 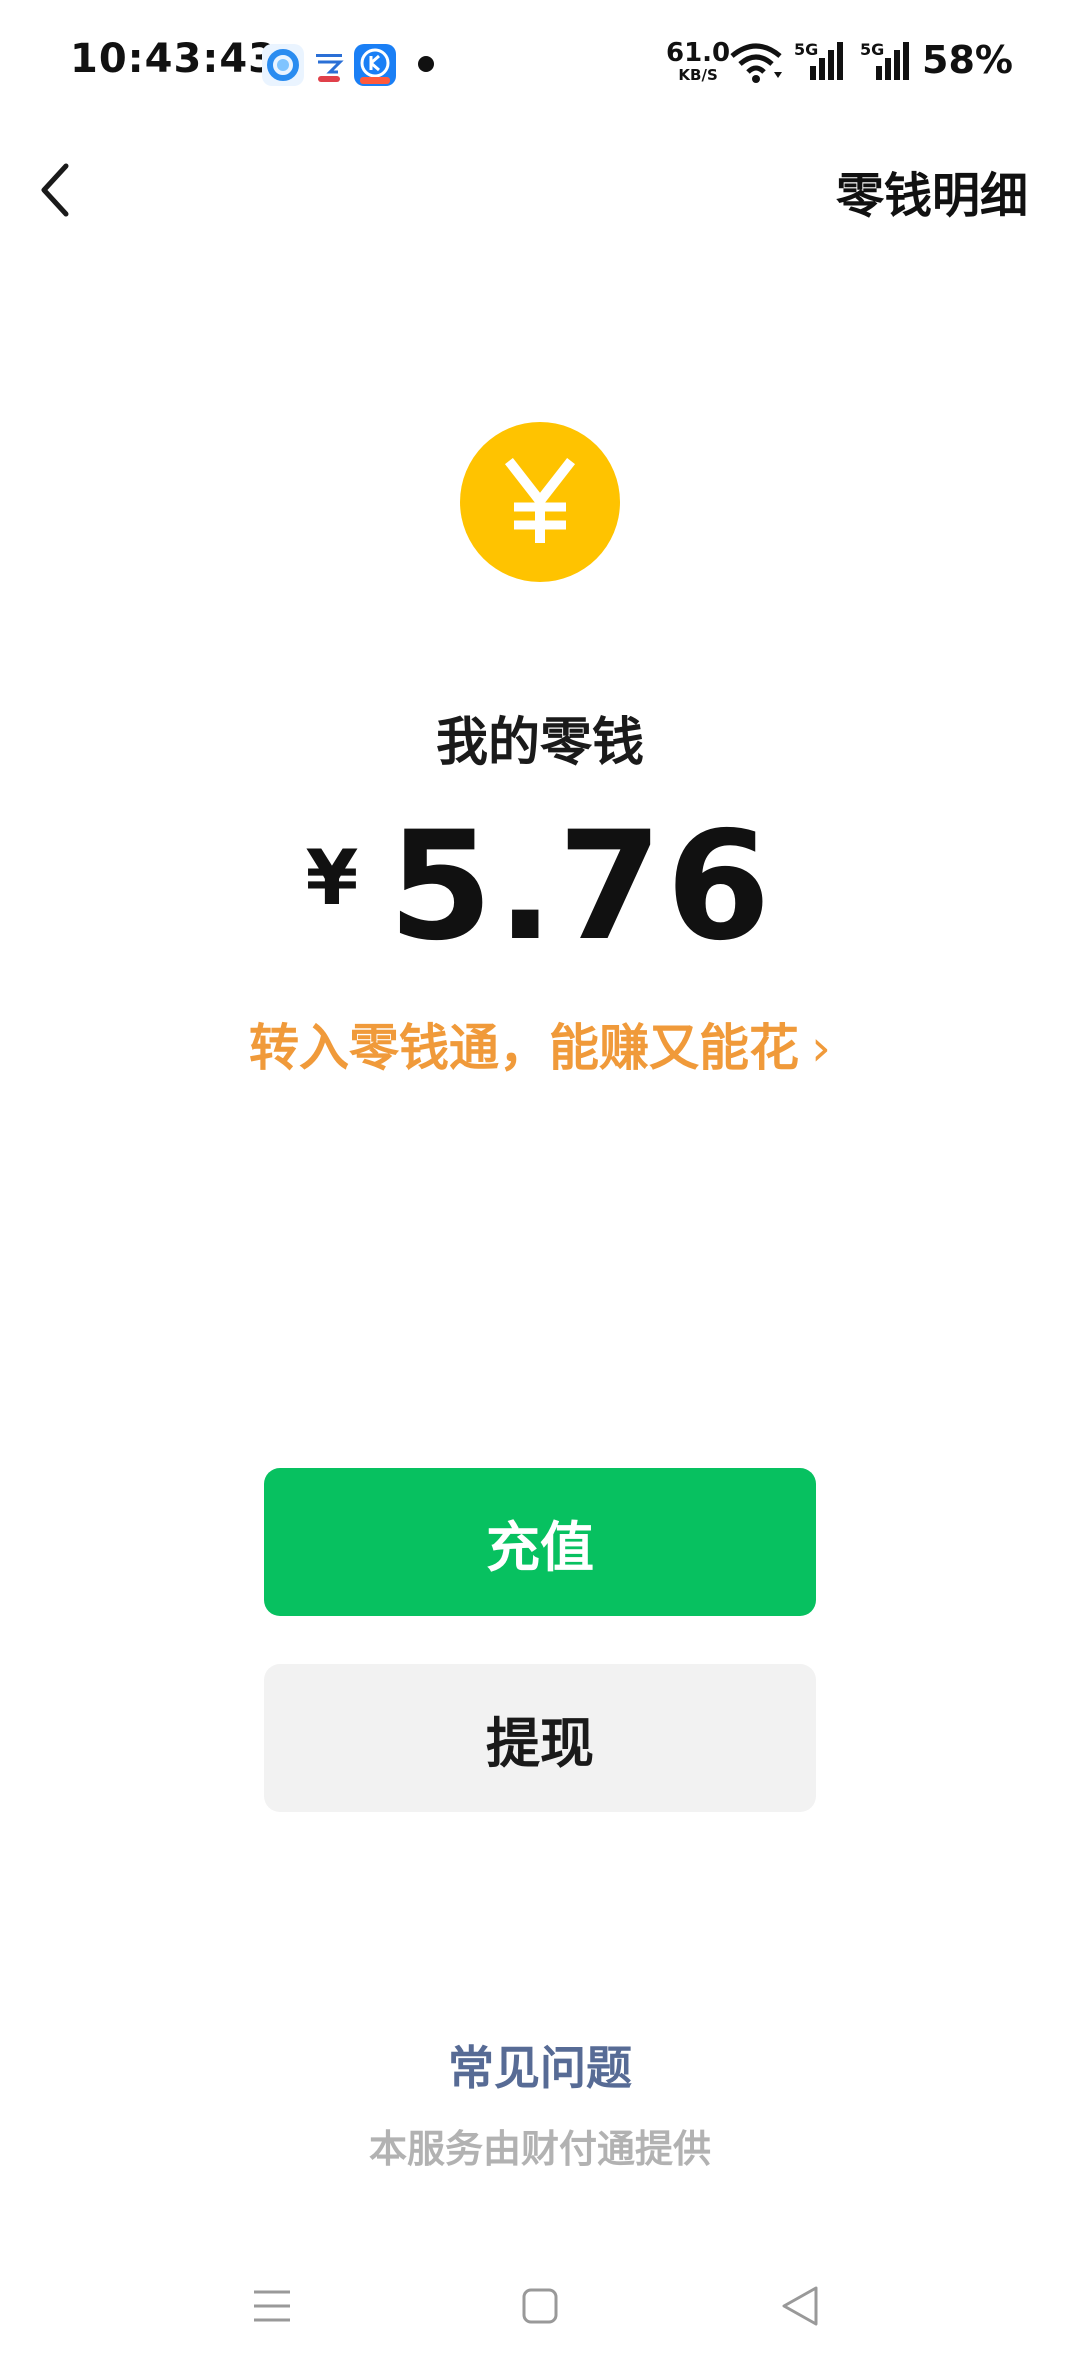 What do you see at coordinates (885, 62) in the screenshot?
I see `signal-icon-sim2: 5G` at bounding box center [885, 62].